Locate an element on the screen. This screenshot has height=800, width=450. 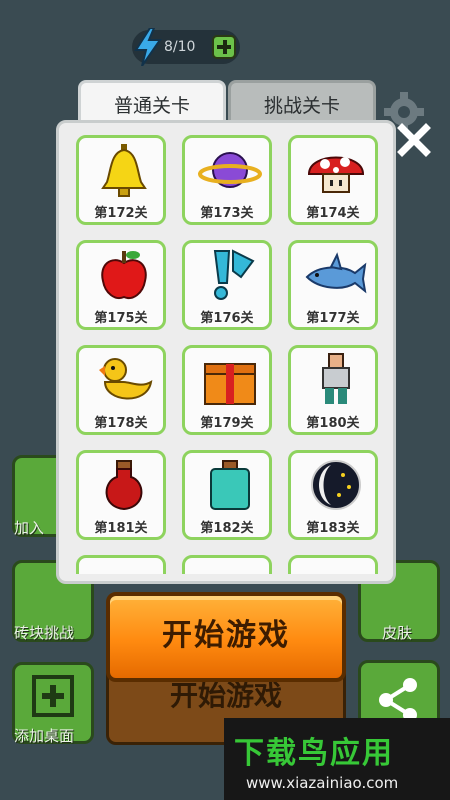
planet-icon is located at coordinates (230, 170).